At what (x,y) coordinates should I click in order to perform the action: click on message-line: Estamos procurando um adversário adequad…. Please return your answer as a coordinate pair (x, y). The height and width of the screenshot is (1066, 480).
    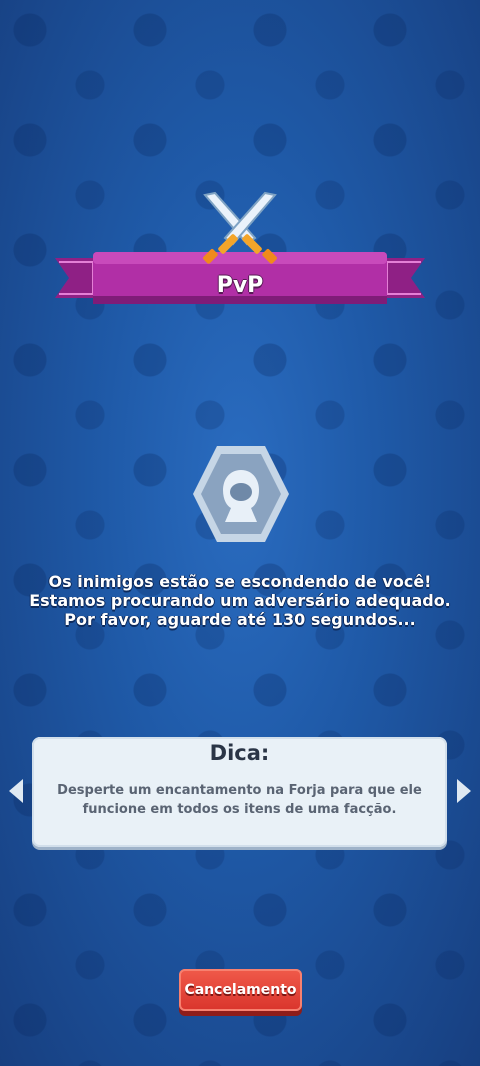
    Looking at the image, I should click on (240, 600).